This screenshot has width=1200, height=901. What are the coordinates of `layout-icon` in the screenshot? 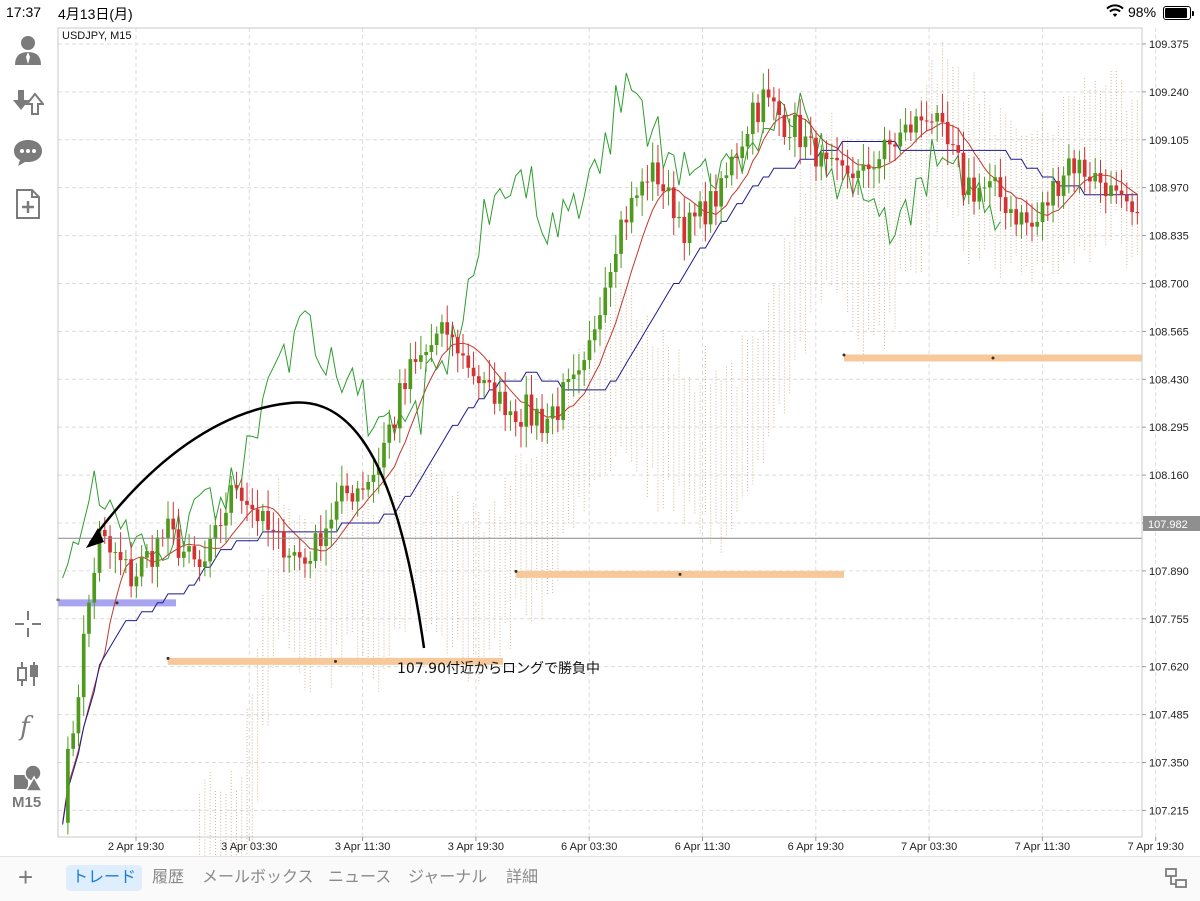 It's located at (1176, 880).